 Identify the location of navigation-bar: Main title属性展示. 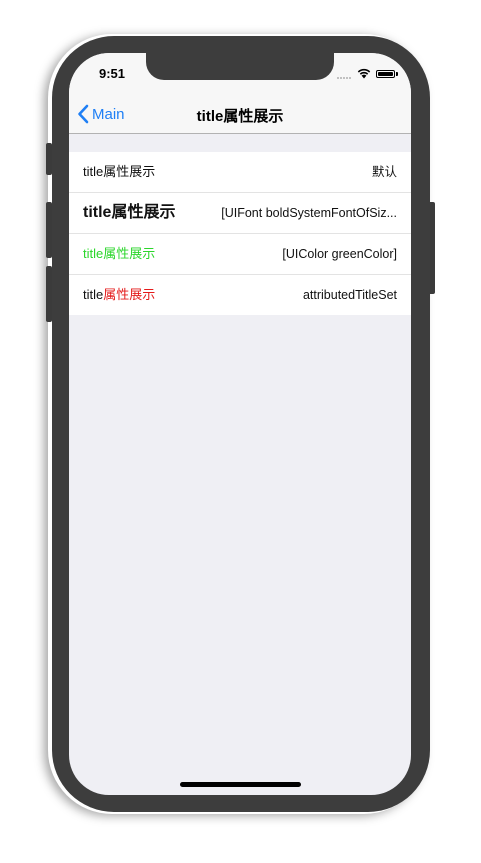
(240, 115).